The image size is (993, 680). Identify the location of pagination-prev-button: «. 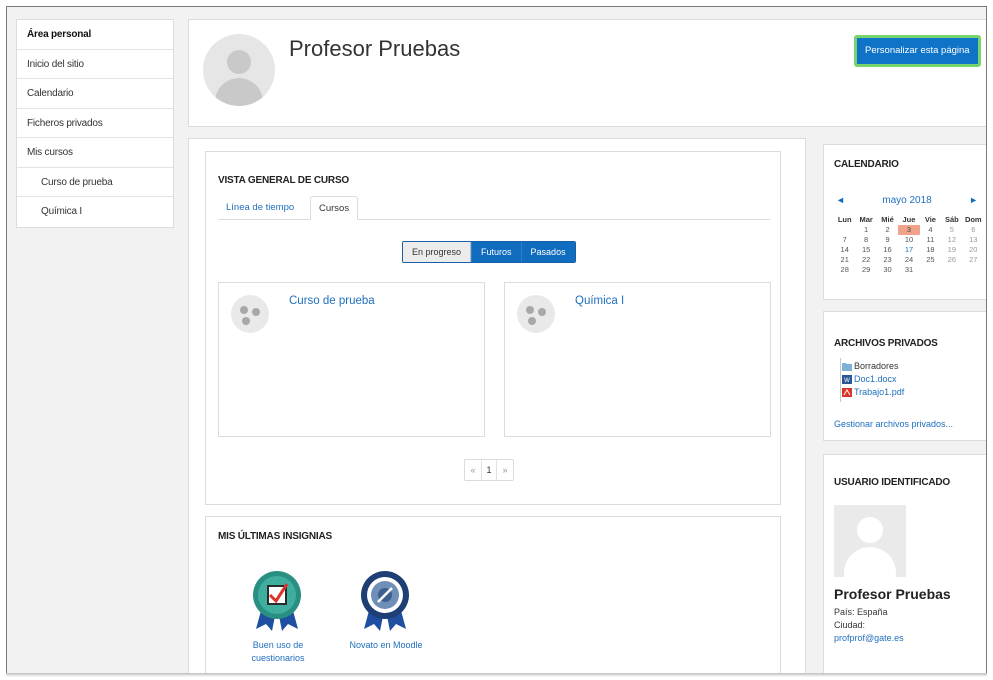
(473, 470).